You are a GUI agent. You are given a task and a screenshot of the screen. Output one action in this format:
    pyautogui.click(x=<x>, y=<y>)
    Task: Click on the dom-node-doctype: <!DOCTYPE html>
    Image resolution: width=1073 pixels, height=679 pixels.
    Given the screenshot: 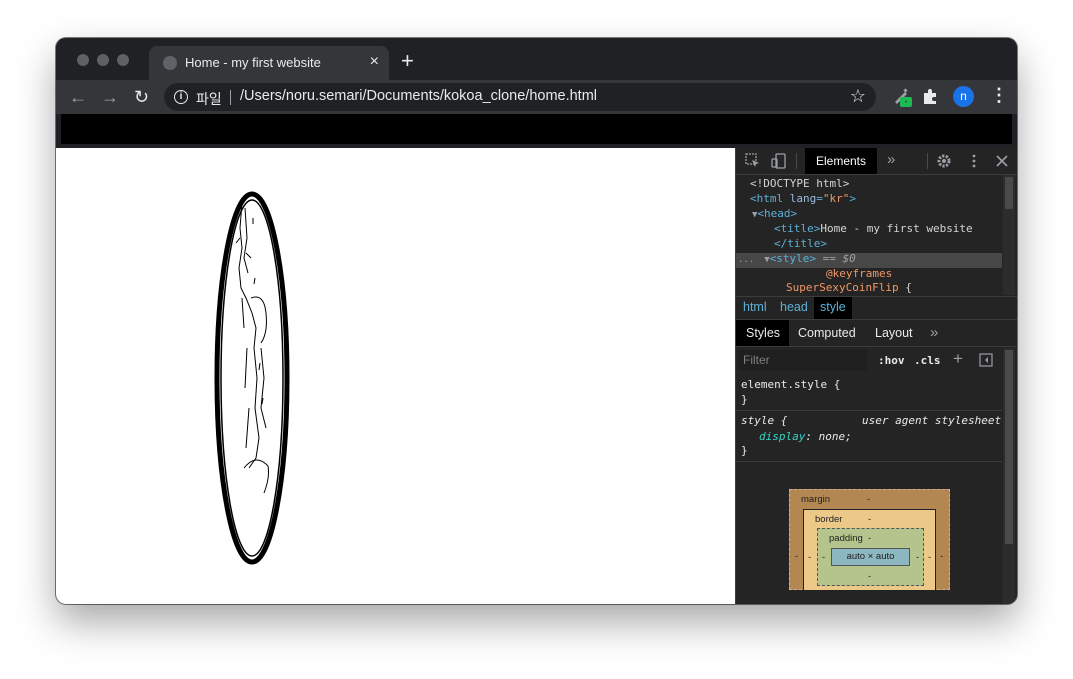 What is the action you would take?
    pyautogui.click(x=799, y=183)
    